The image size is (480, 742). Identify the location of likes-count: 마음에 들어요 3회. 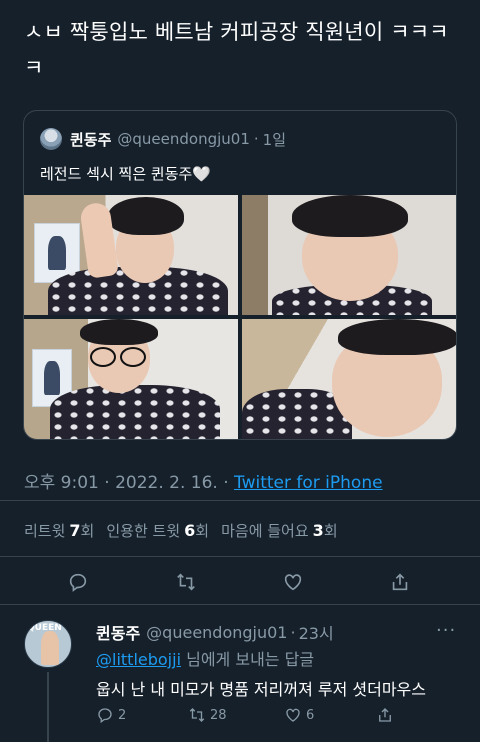
(279, 530).